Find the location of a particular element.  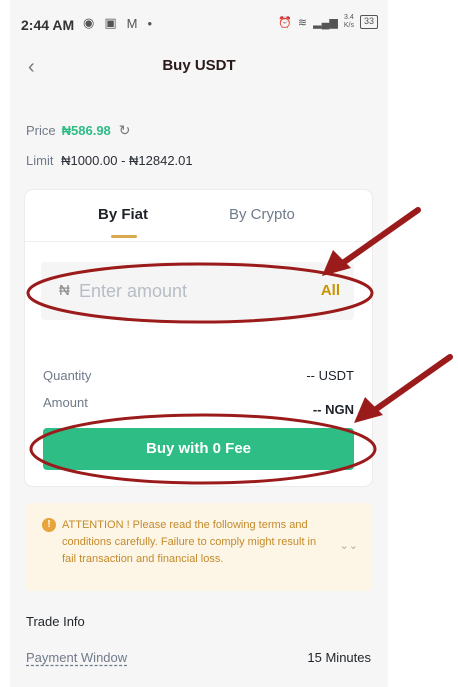

page-header: ‹ Buy USDT is located at coordinates (199, 67).